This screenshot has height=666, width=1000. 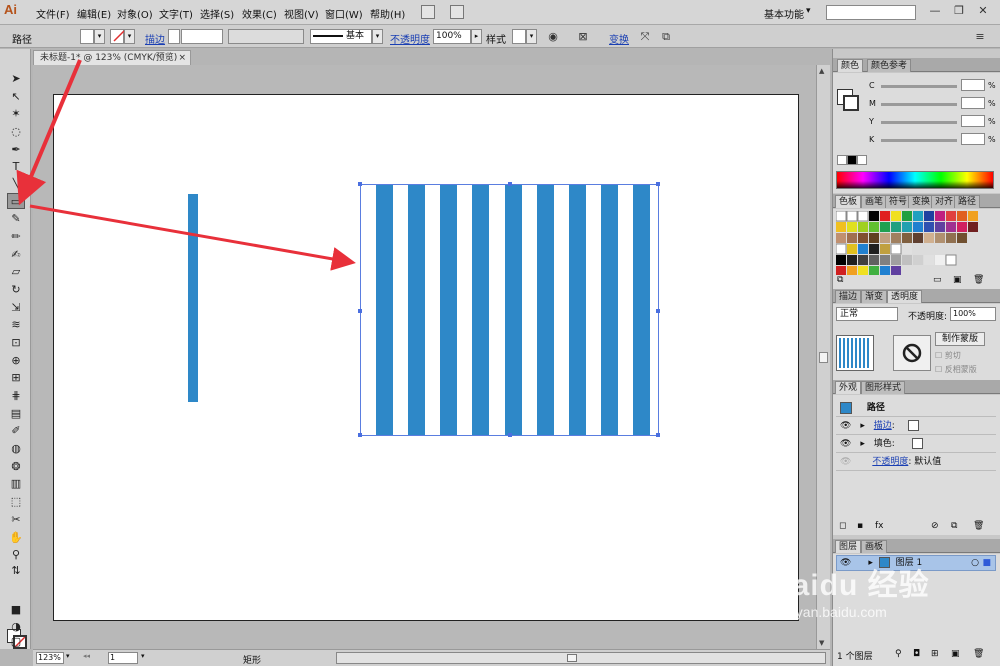 I want to click on add-stroke-icon: ◻, so click(x=842, y=526).